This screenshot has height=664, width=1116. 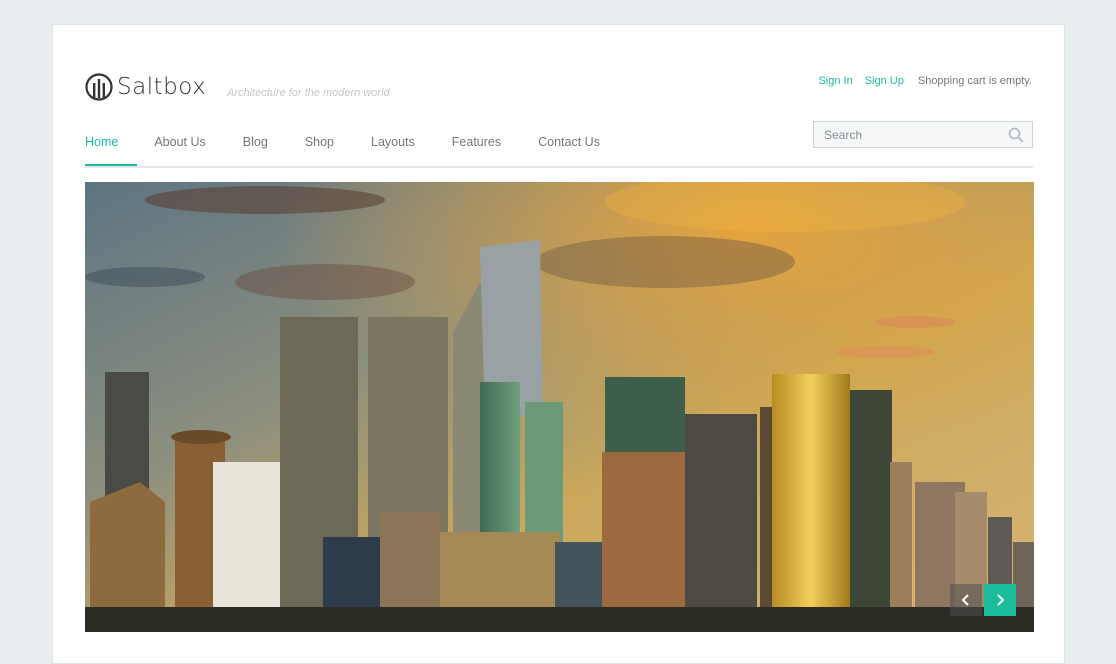 I want to click on chevron-right-icon, so click(x=1001, y=600).